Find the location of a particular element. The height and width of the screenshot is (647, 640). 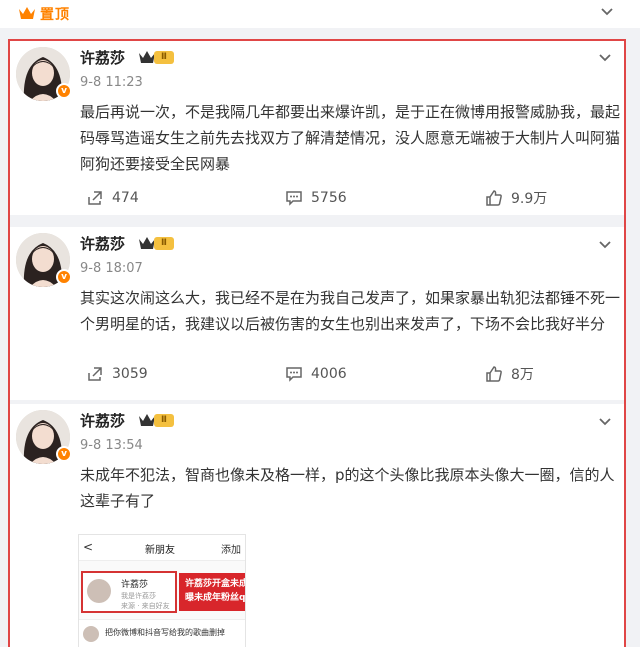

embed-header: < 新朋友 添加 is located at coordinates (162, 548).